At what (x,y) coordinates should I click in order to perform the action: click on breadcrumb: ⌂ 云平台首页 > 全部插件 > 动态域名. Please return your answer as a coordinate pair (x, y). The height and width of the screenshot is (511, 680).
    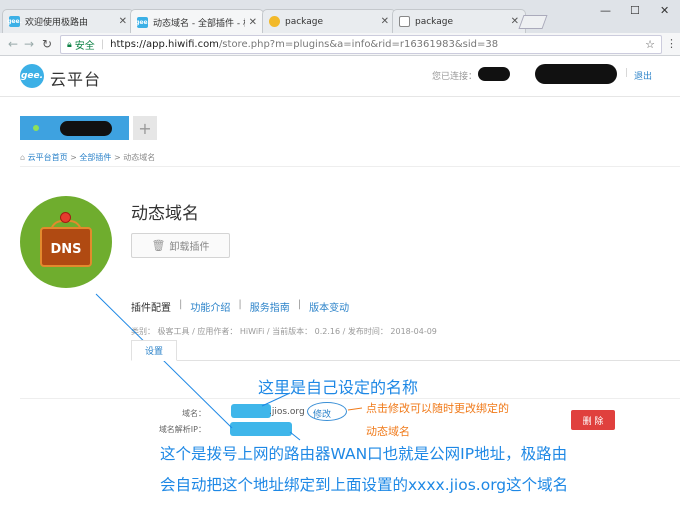
    Looking at the image, I should click on (87, 157).